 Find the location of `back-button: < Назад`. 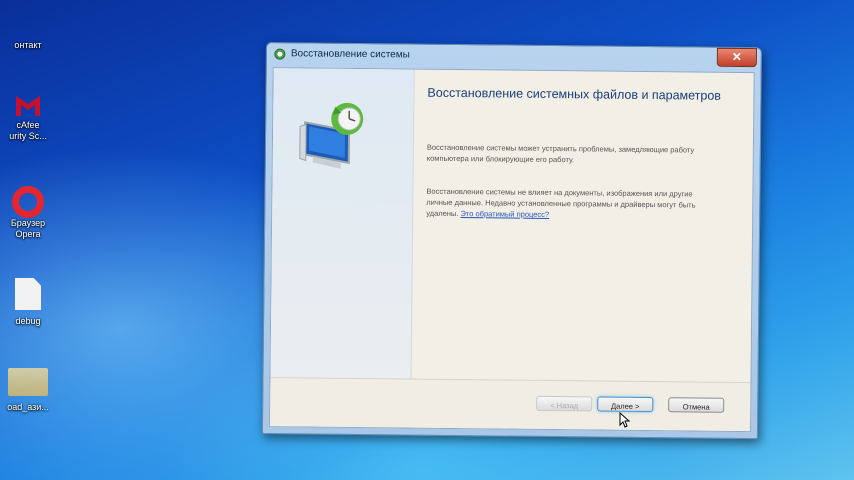

back-button: < Назад is located at coordinates (564, 403).